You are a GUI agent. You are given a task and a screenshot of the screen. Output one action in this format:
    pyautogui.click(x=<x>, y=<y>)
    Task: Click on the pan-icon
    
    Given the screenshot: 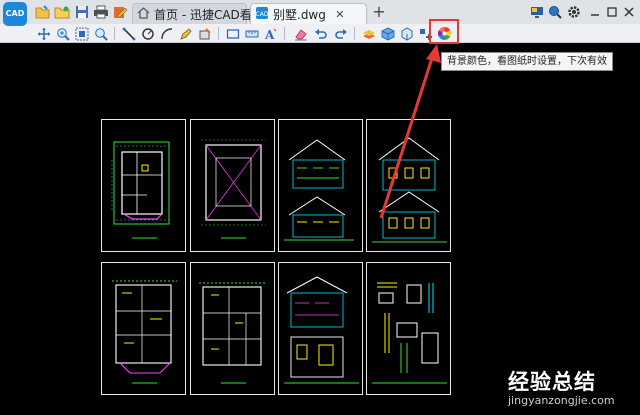 What is the action you would take?
    pyautogui.click(x=43, y=33)
    